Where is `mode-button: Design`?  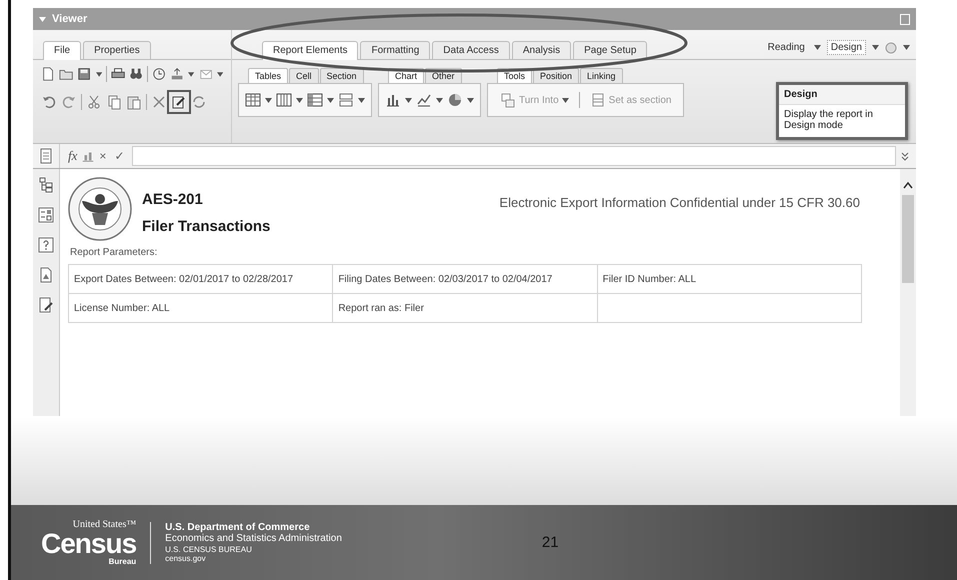
mode-button: Design is located at coordinates (846, 47).